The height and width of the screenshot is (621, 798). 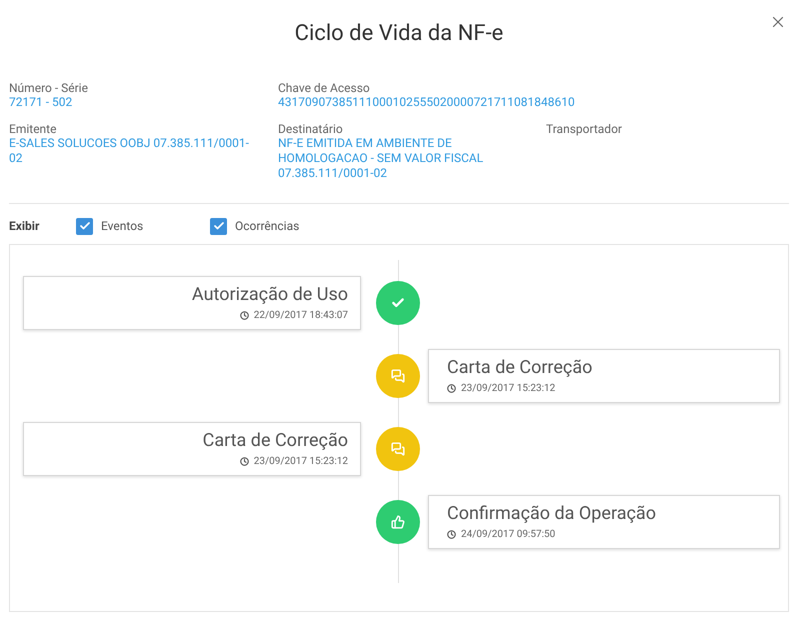 What do you see at coordinates (270, 295) in the screenshot?
I see `event-title: Autorização de Uso` at bounding box center [270, 295].